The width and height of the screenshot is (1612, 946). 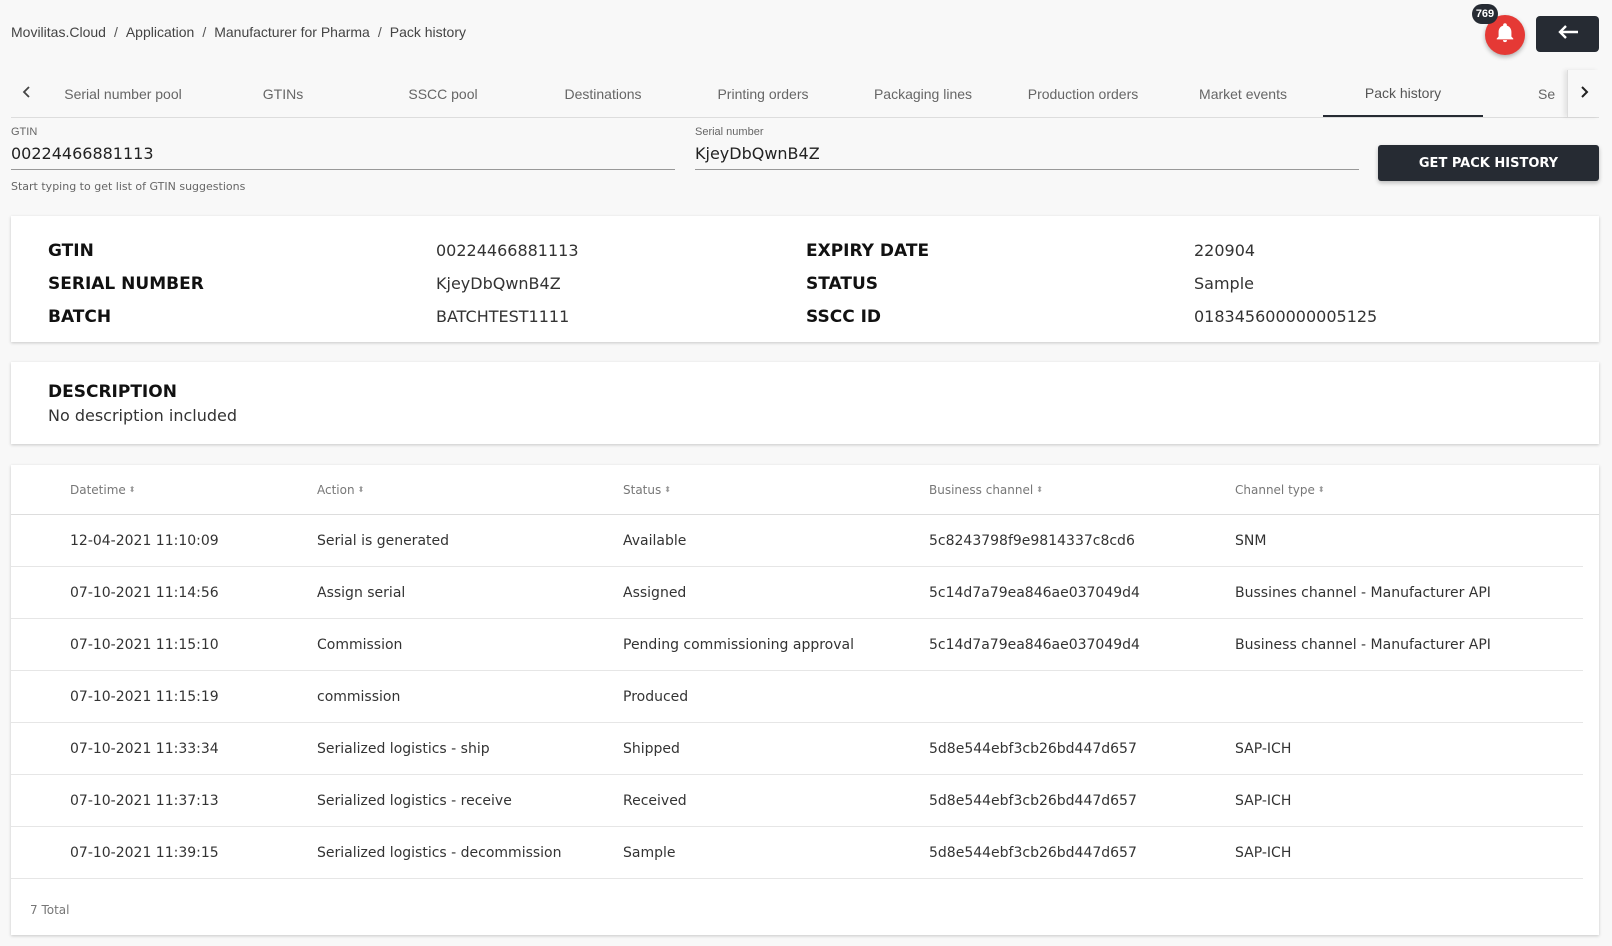 What do you see at coordinates (1224, 283) in the screenshot?
I see `status-value: Sample` at bounding box center [1224, 283].